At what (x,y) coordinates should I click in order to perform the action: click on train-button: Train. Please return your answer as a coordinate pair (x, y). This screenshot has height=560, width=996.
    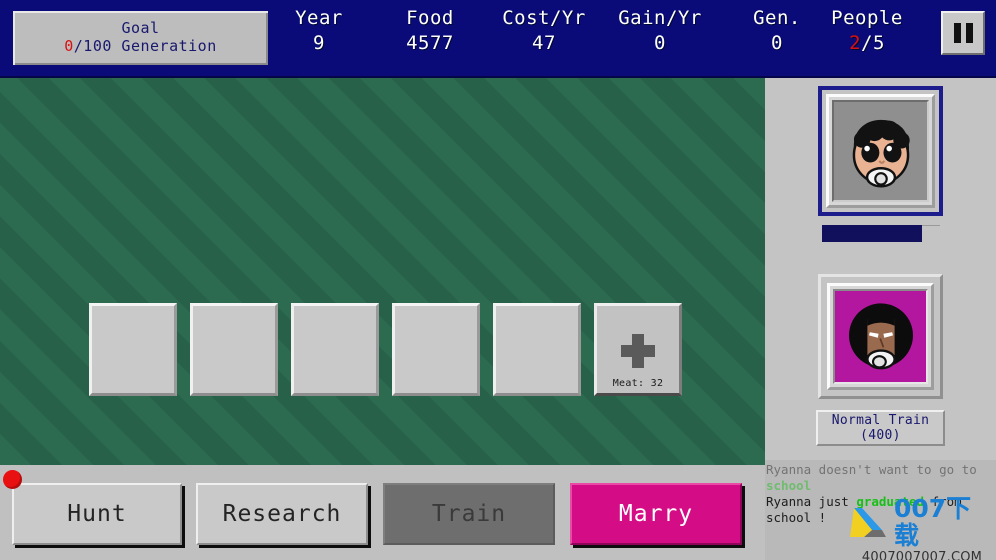
    Looking at the image, I should click on (469, 514).